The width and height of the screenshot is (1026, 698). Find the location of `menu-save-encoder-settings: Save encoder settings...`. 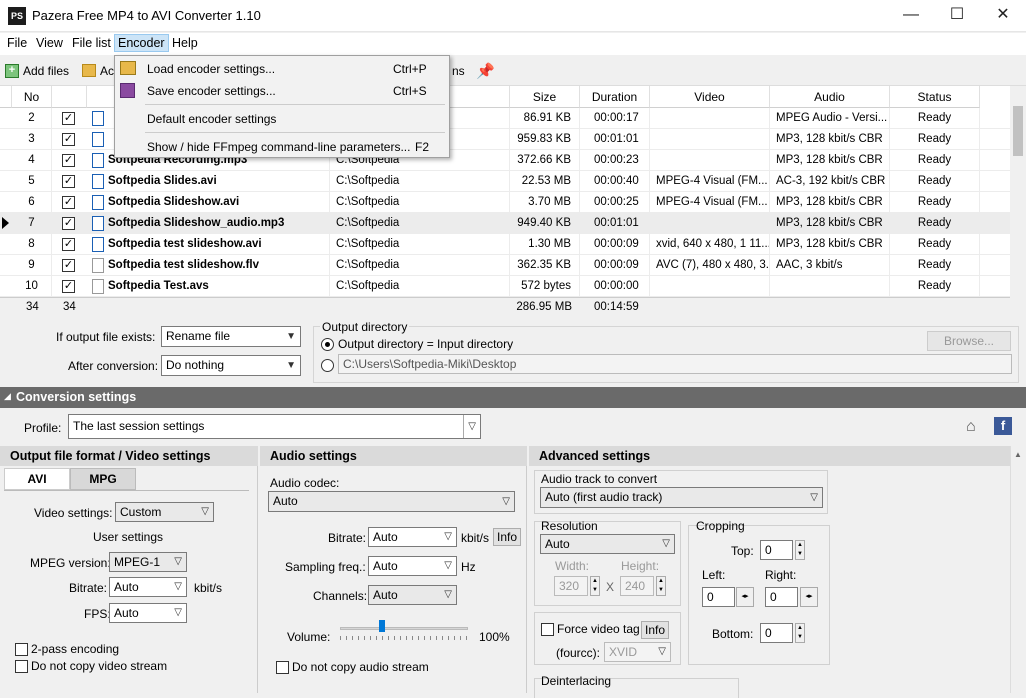

menu-save-encoder-settings: Save encoder settings... is located at coordinates (211, 91).